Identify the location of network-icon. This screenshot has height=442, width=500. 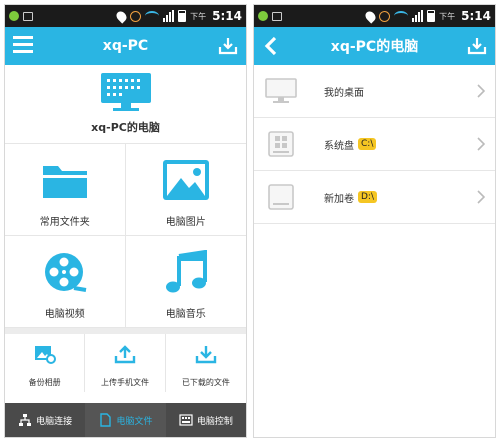
(25, 420).